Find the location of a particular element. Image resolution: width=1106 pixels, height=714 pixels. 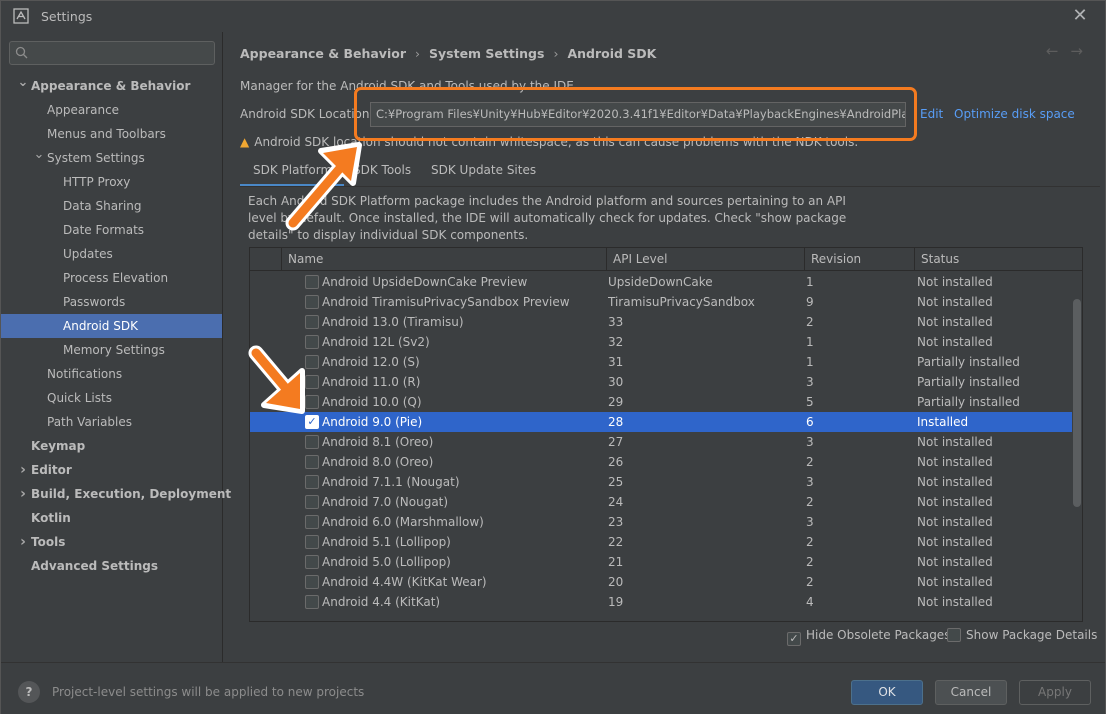

cell-api: UpsideDownCake is located at coordinates (660, 282).